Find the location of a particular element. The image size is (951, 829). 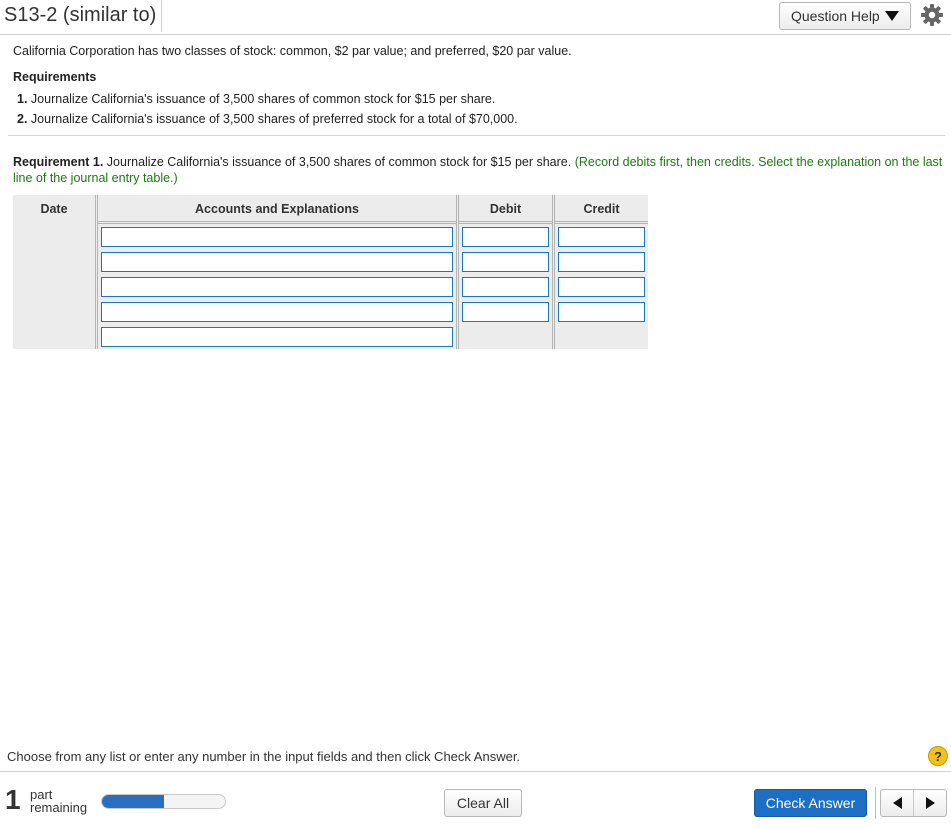

section-divider is located at coordinates (476, 135).